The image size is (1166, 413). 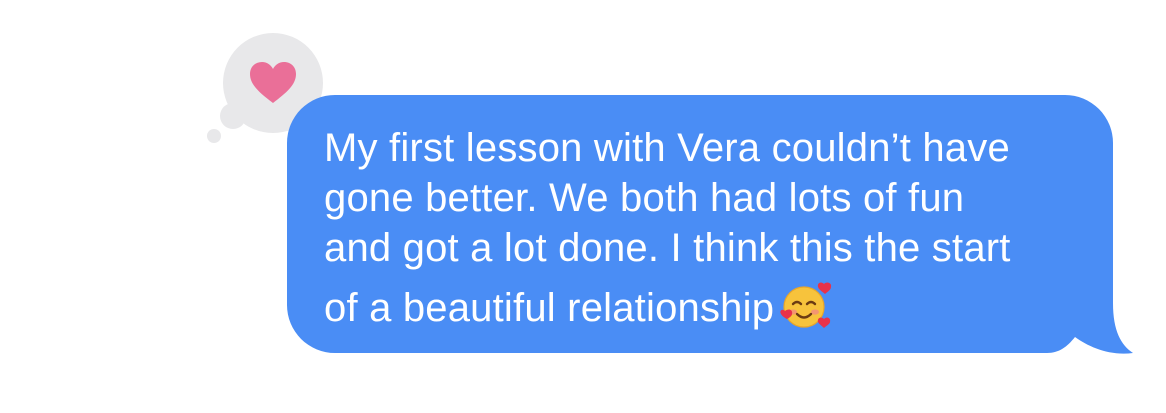 I want to click on tapback-tail-dot, so click(x=214, y=136).